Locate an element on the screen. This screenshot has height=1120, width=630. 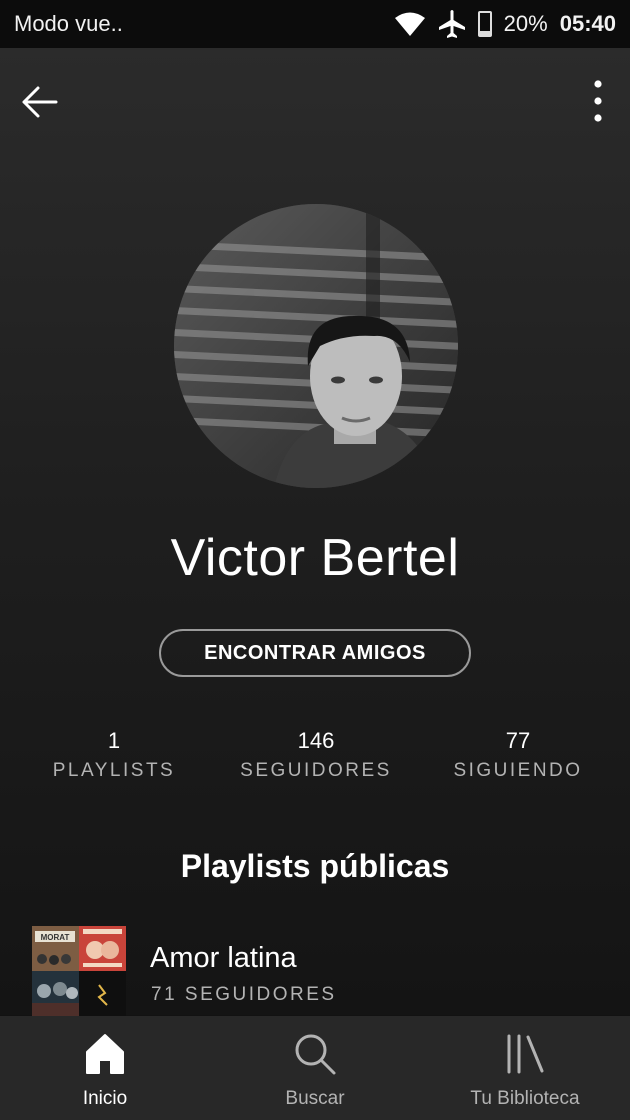
playlist-followers: 71 SEGUIDORES is located at coordinates (244, 994).